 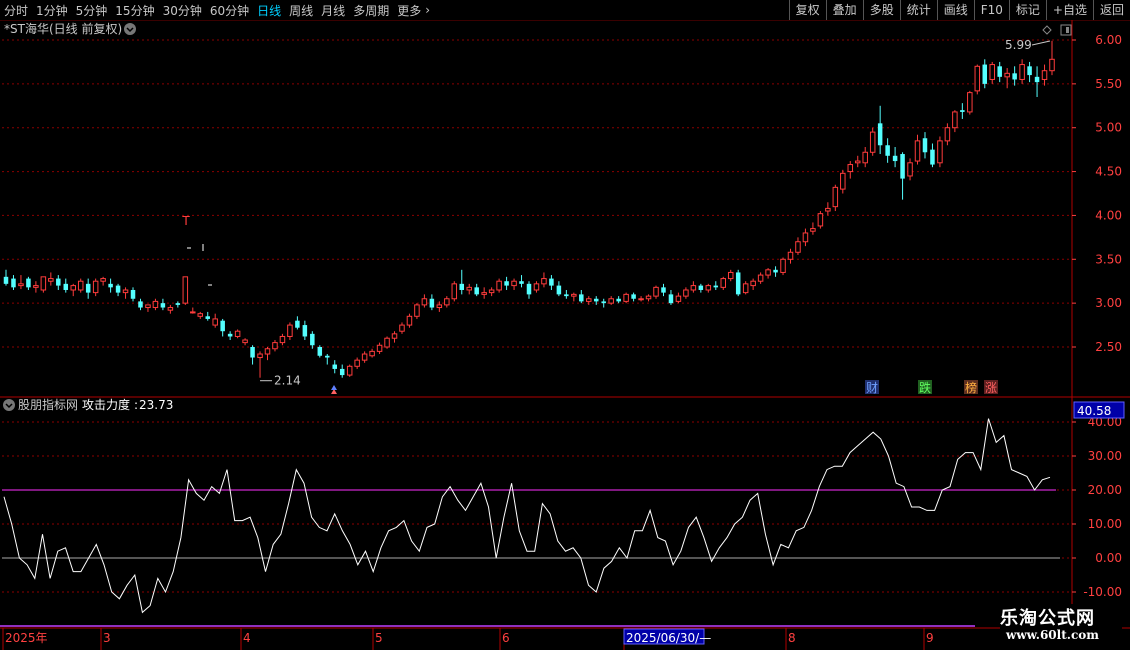 I want to click on triangle-marker, so click(x=334, y=387).